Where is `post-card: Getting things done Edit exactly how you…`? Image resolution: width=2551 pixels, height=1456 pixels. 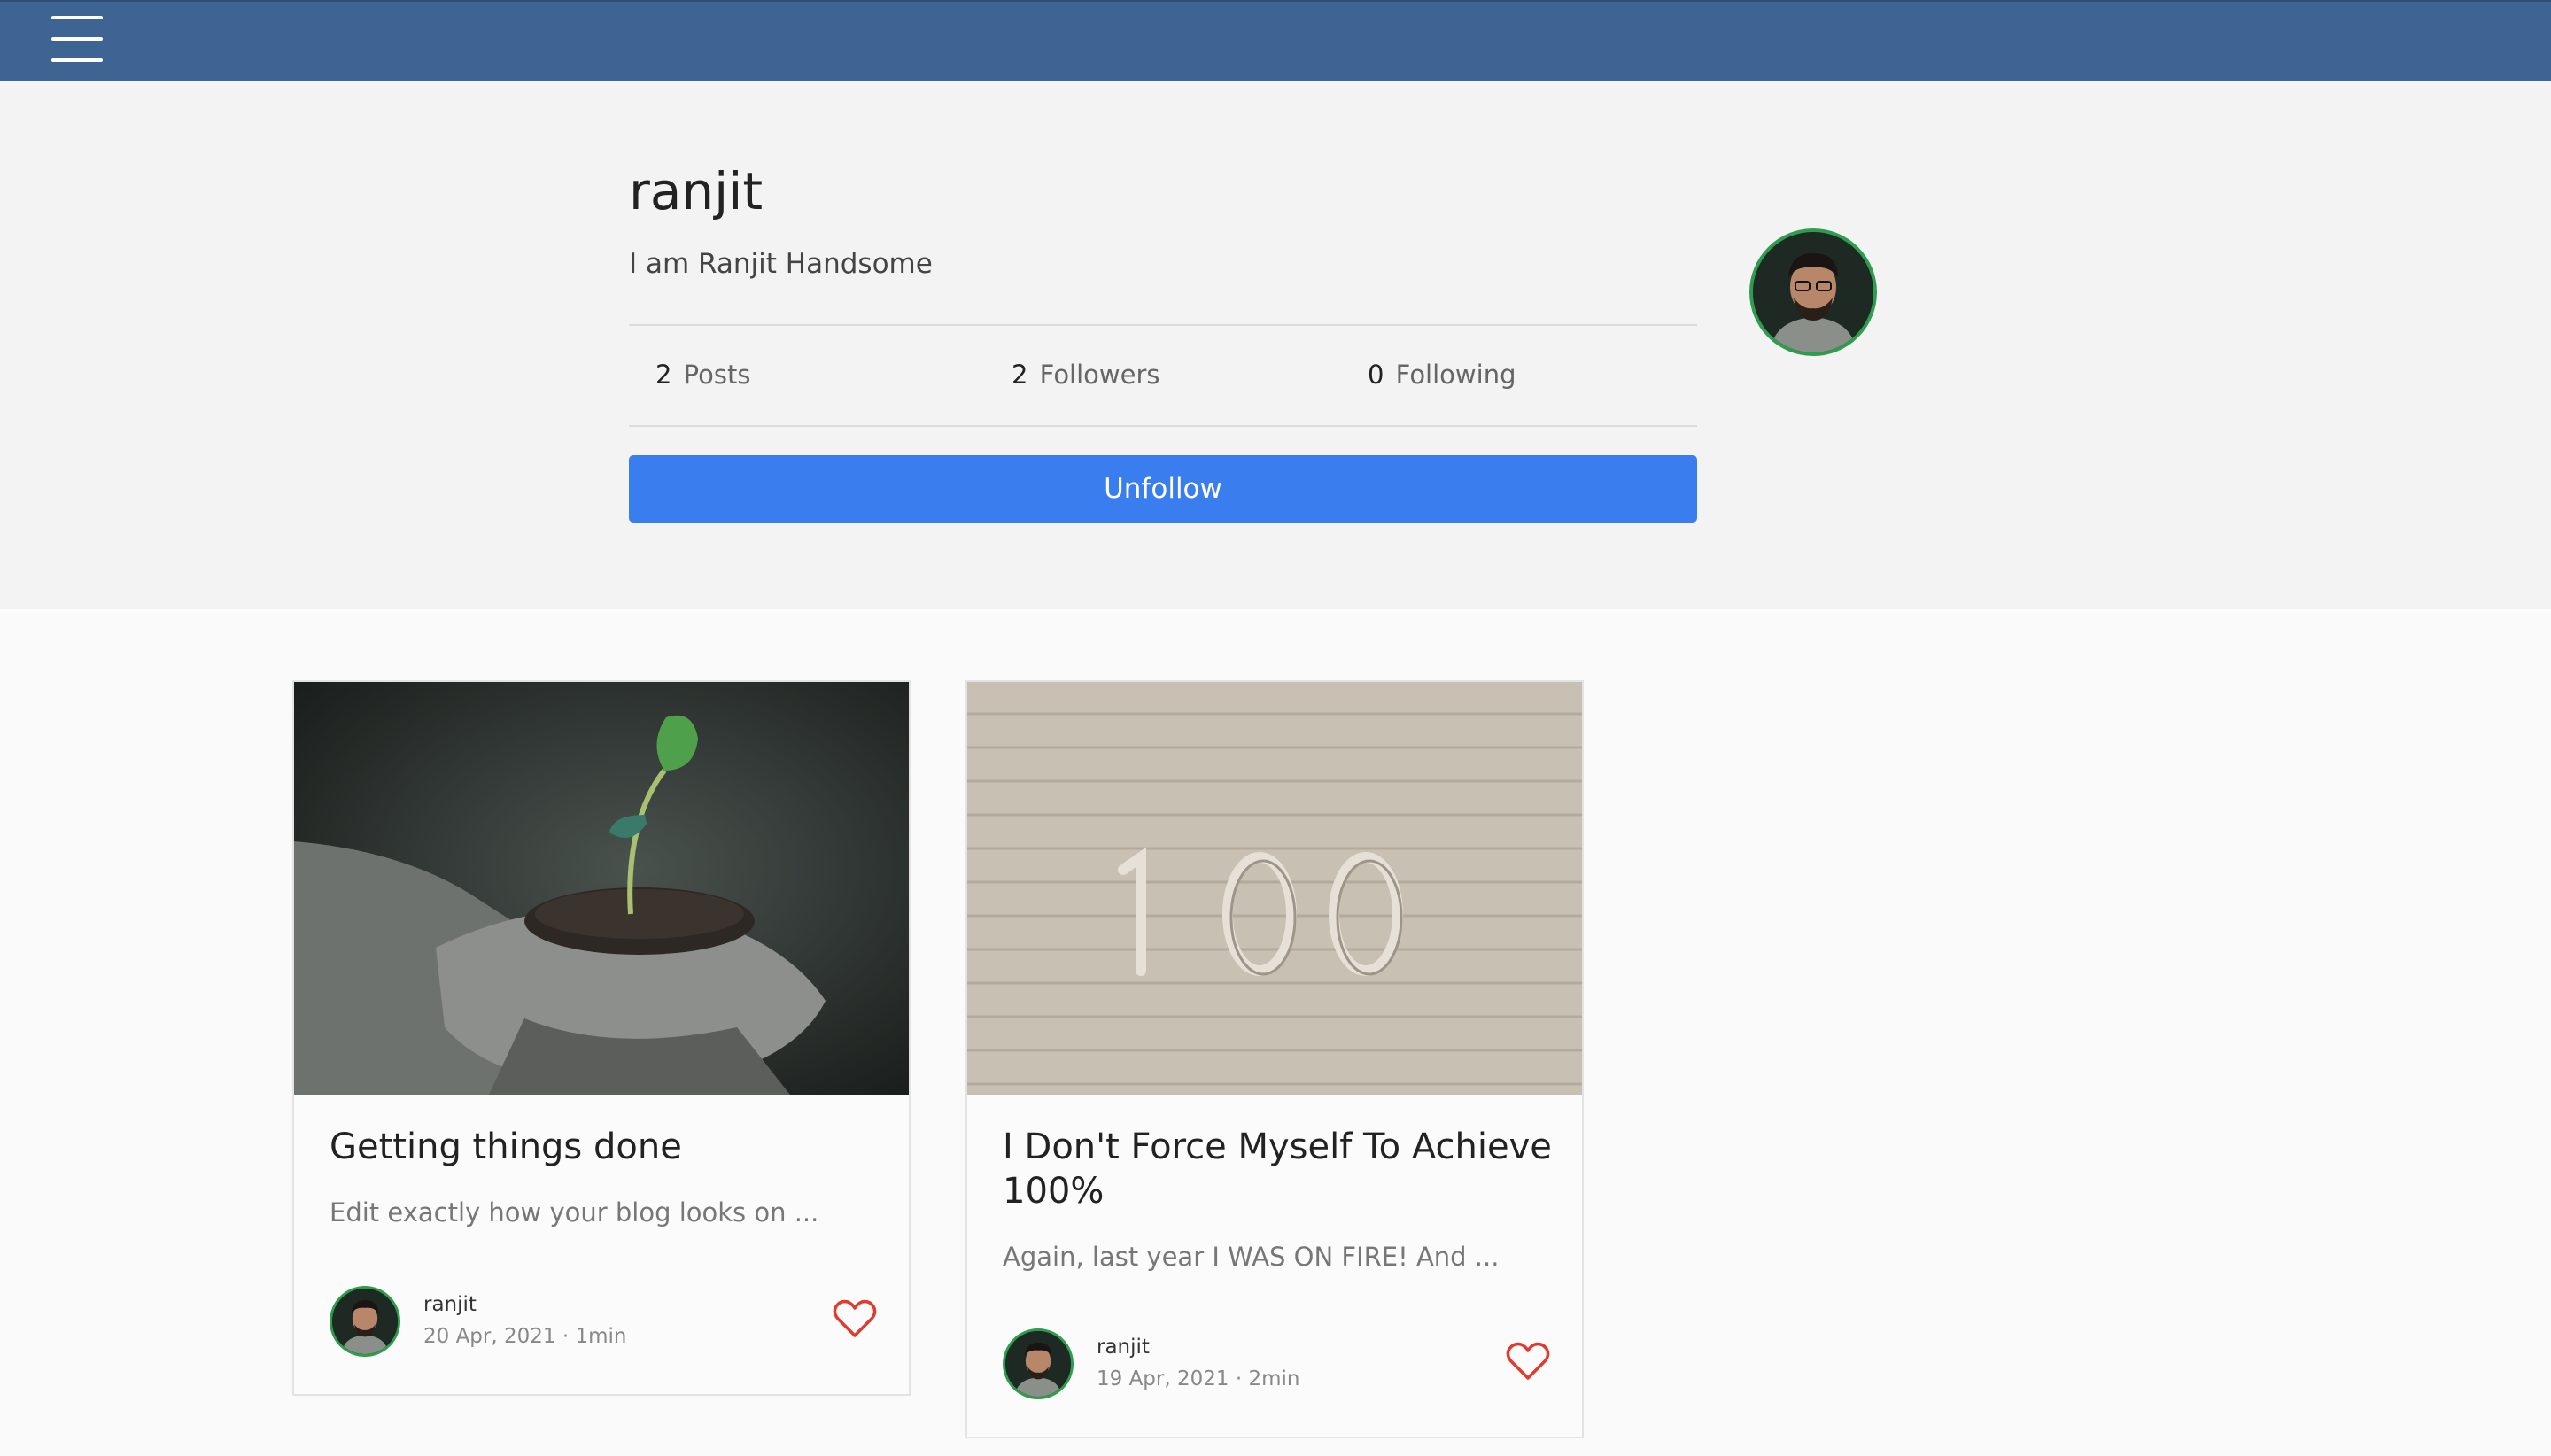 post-card: Getting things done Edit exactly how you… is located at coordinates (602, 1038).